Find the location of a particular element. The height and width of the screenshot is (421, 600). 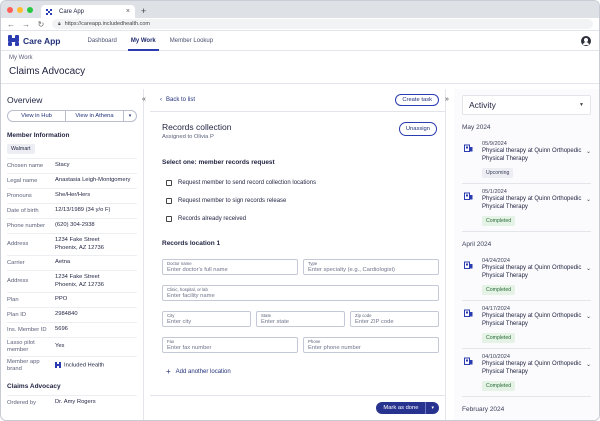

field-label: Zip code is located at coordinates (363, 315).